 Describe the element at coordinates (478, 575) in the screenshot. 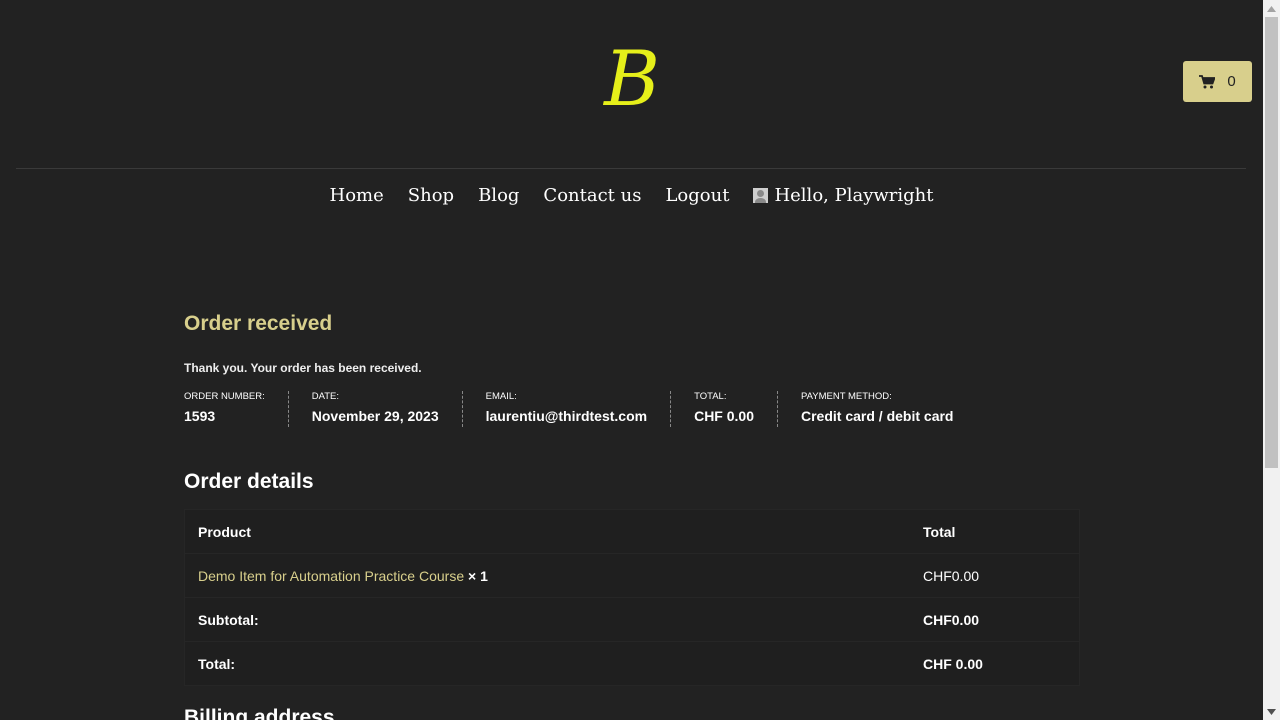

I see `product-quantity: × 1` at that location.